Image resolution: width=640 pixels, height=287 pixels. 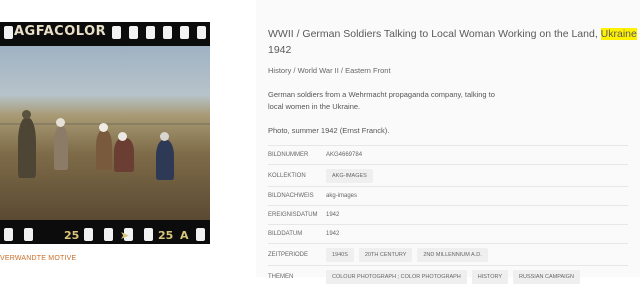 I want to click on meta-row-bildnachweis: BILDNACHWEIS akg-images, so click(x=448, y=195).